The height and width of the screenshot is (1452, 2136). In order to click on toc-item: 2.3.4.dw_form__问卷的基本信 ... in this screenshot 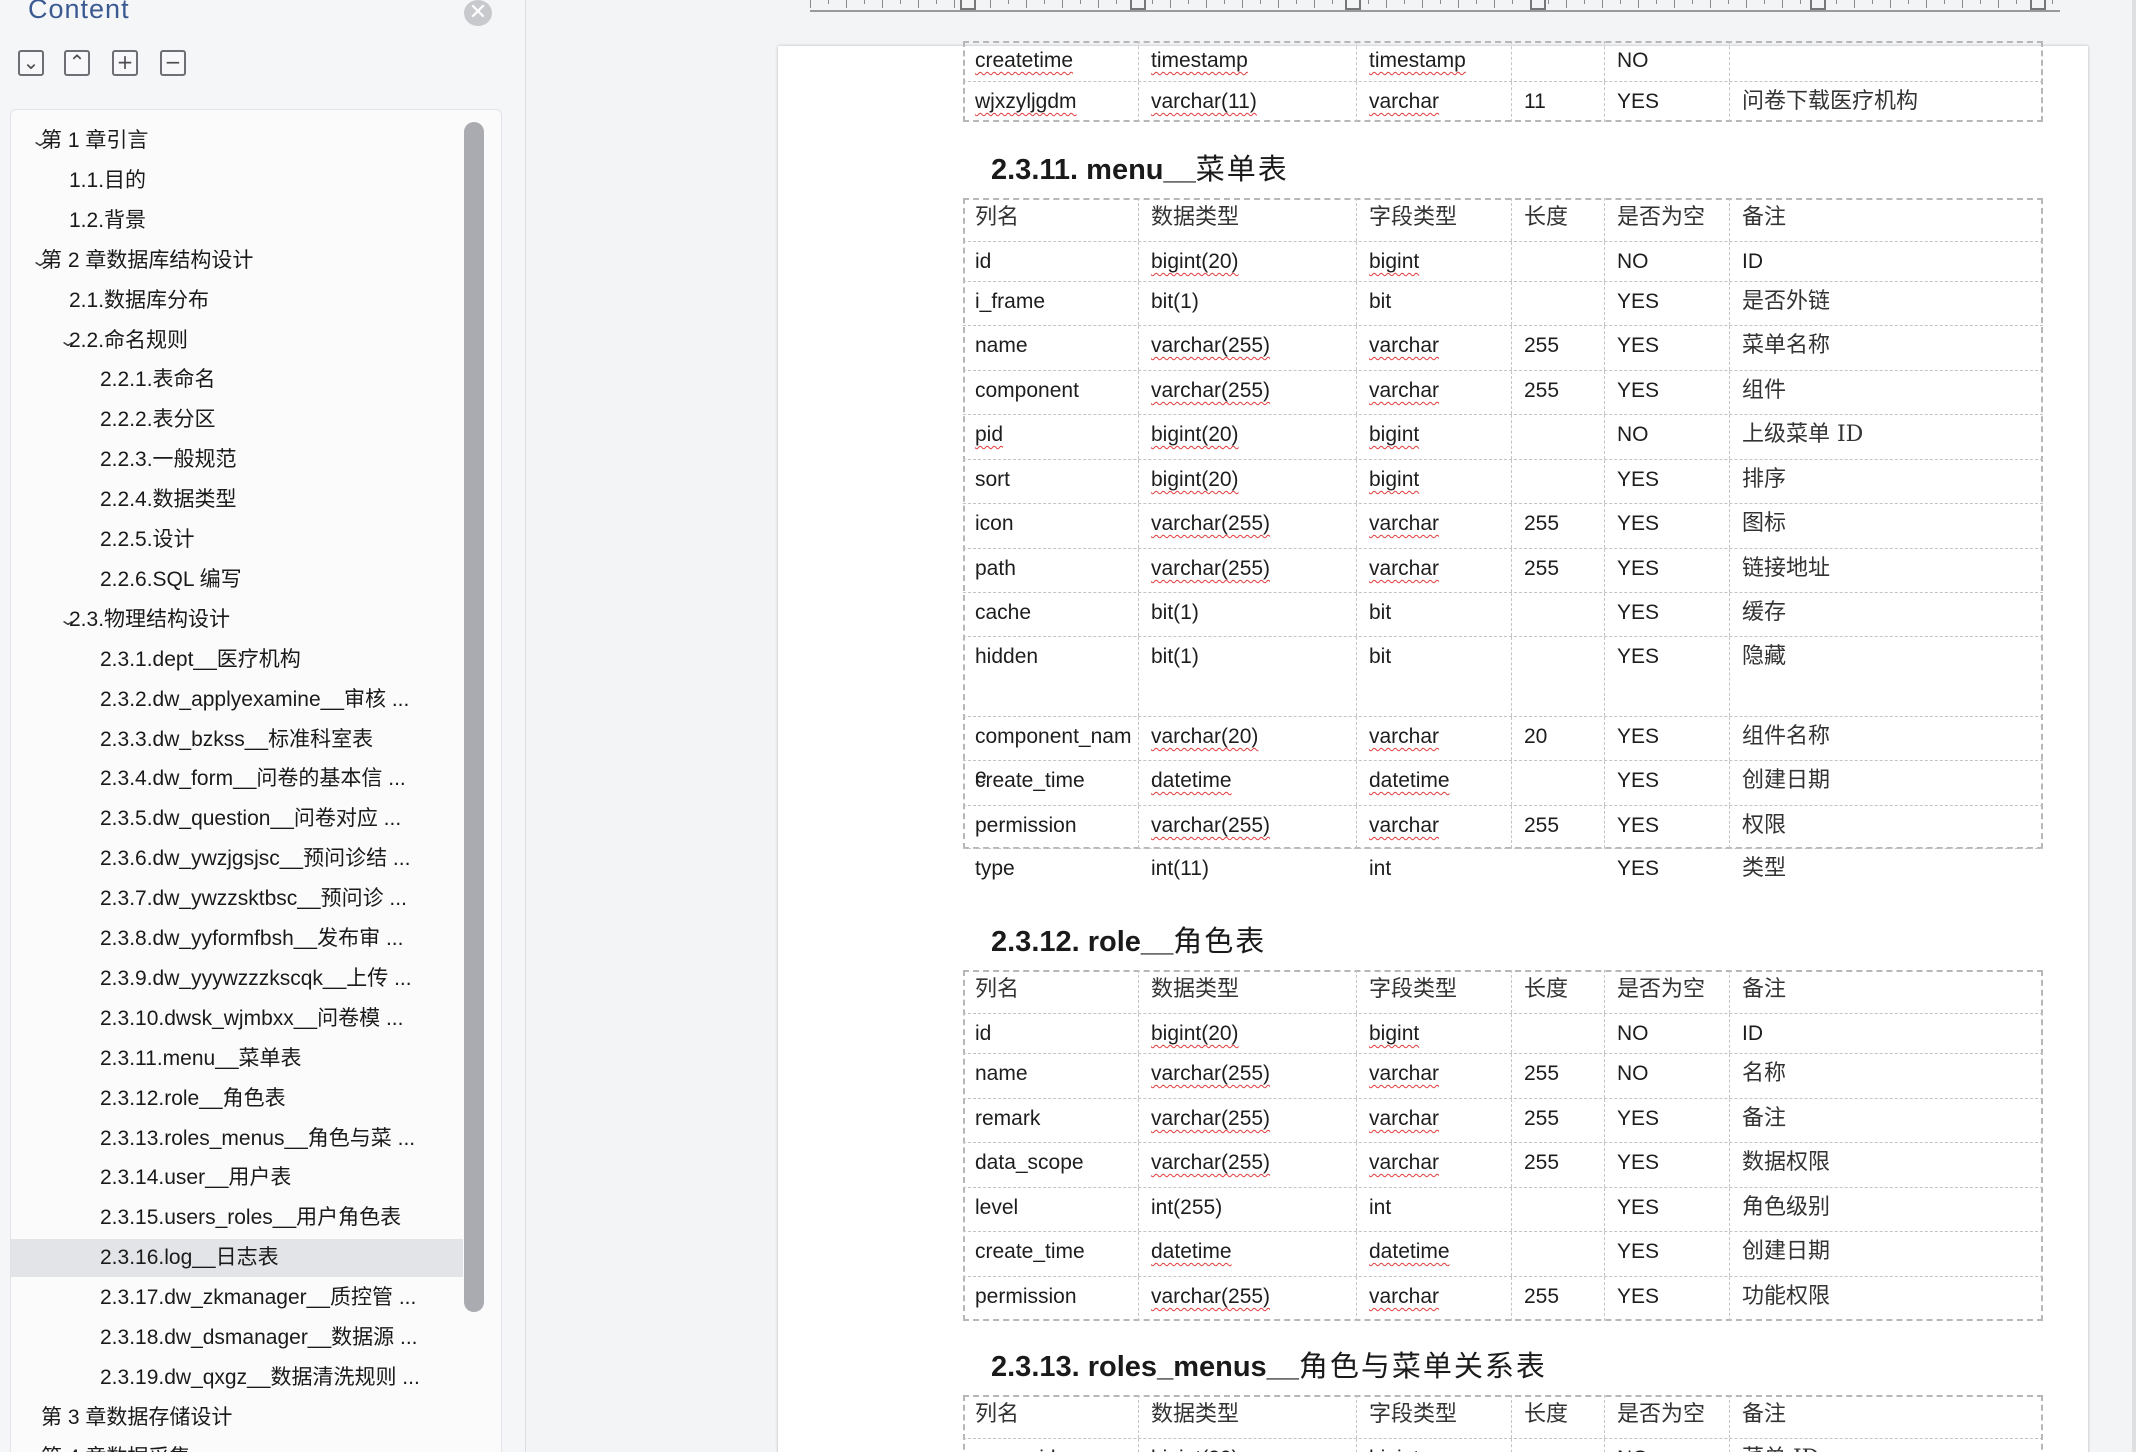, I will do `click(237, 779)`.